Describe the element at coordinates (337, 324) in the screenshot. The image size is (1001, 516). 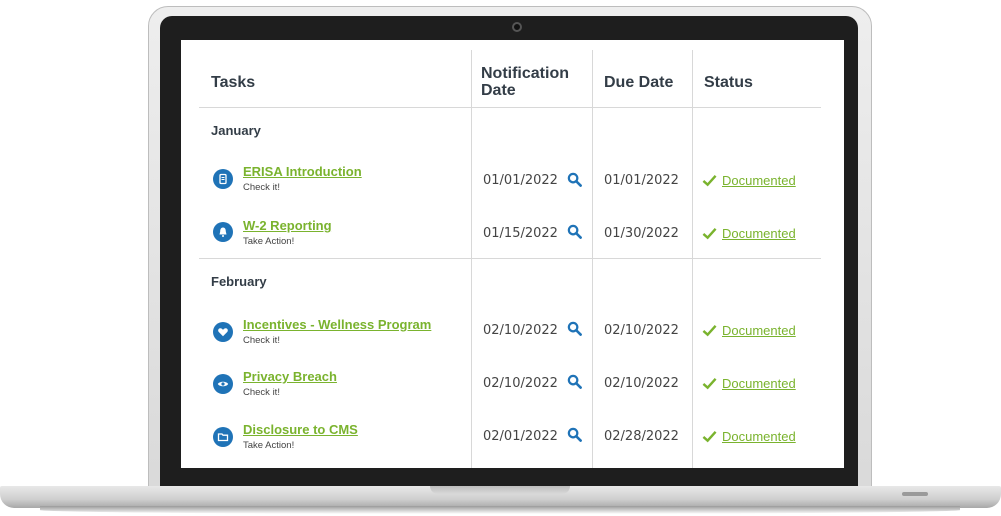
I see `task-link-incentives-wellness-program: Incentives - Wellness Program` at that location.